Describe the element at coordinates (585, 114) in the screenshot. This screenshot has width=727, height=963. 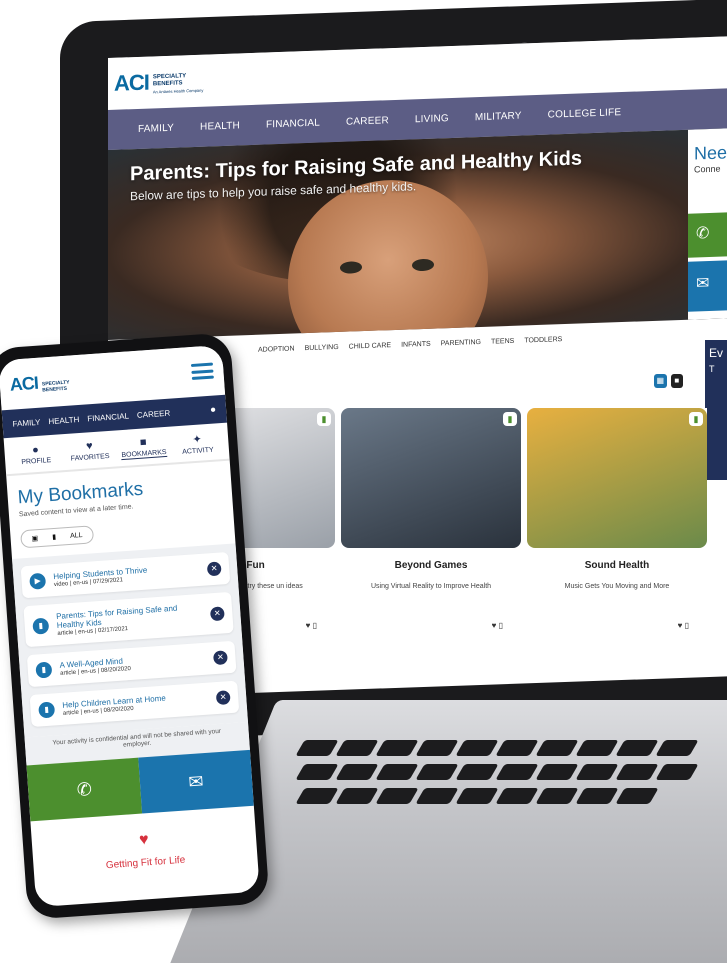
I see `nav-college-life: COLLEGE LIFE` at that location.